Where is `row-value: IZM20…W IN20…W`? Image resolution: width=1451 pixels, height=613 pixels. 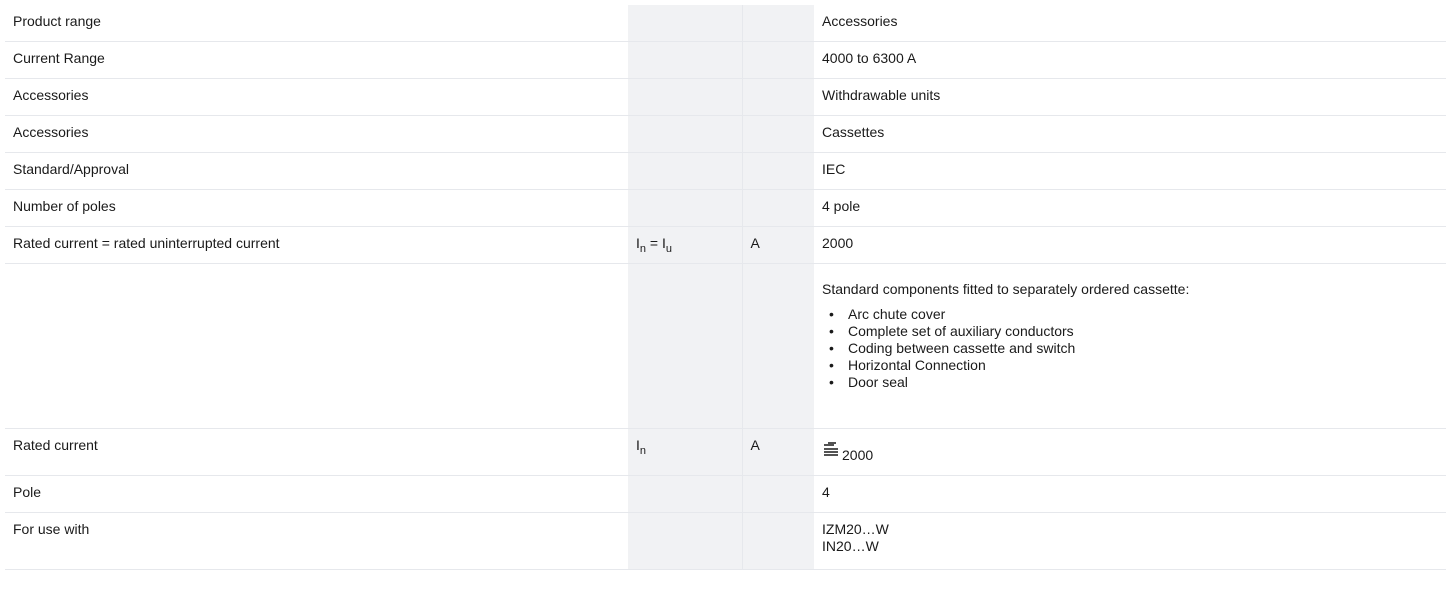 row-value: IZM20…W IN20…W is located at coordinates (1130, 538).